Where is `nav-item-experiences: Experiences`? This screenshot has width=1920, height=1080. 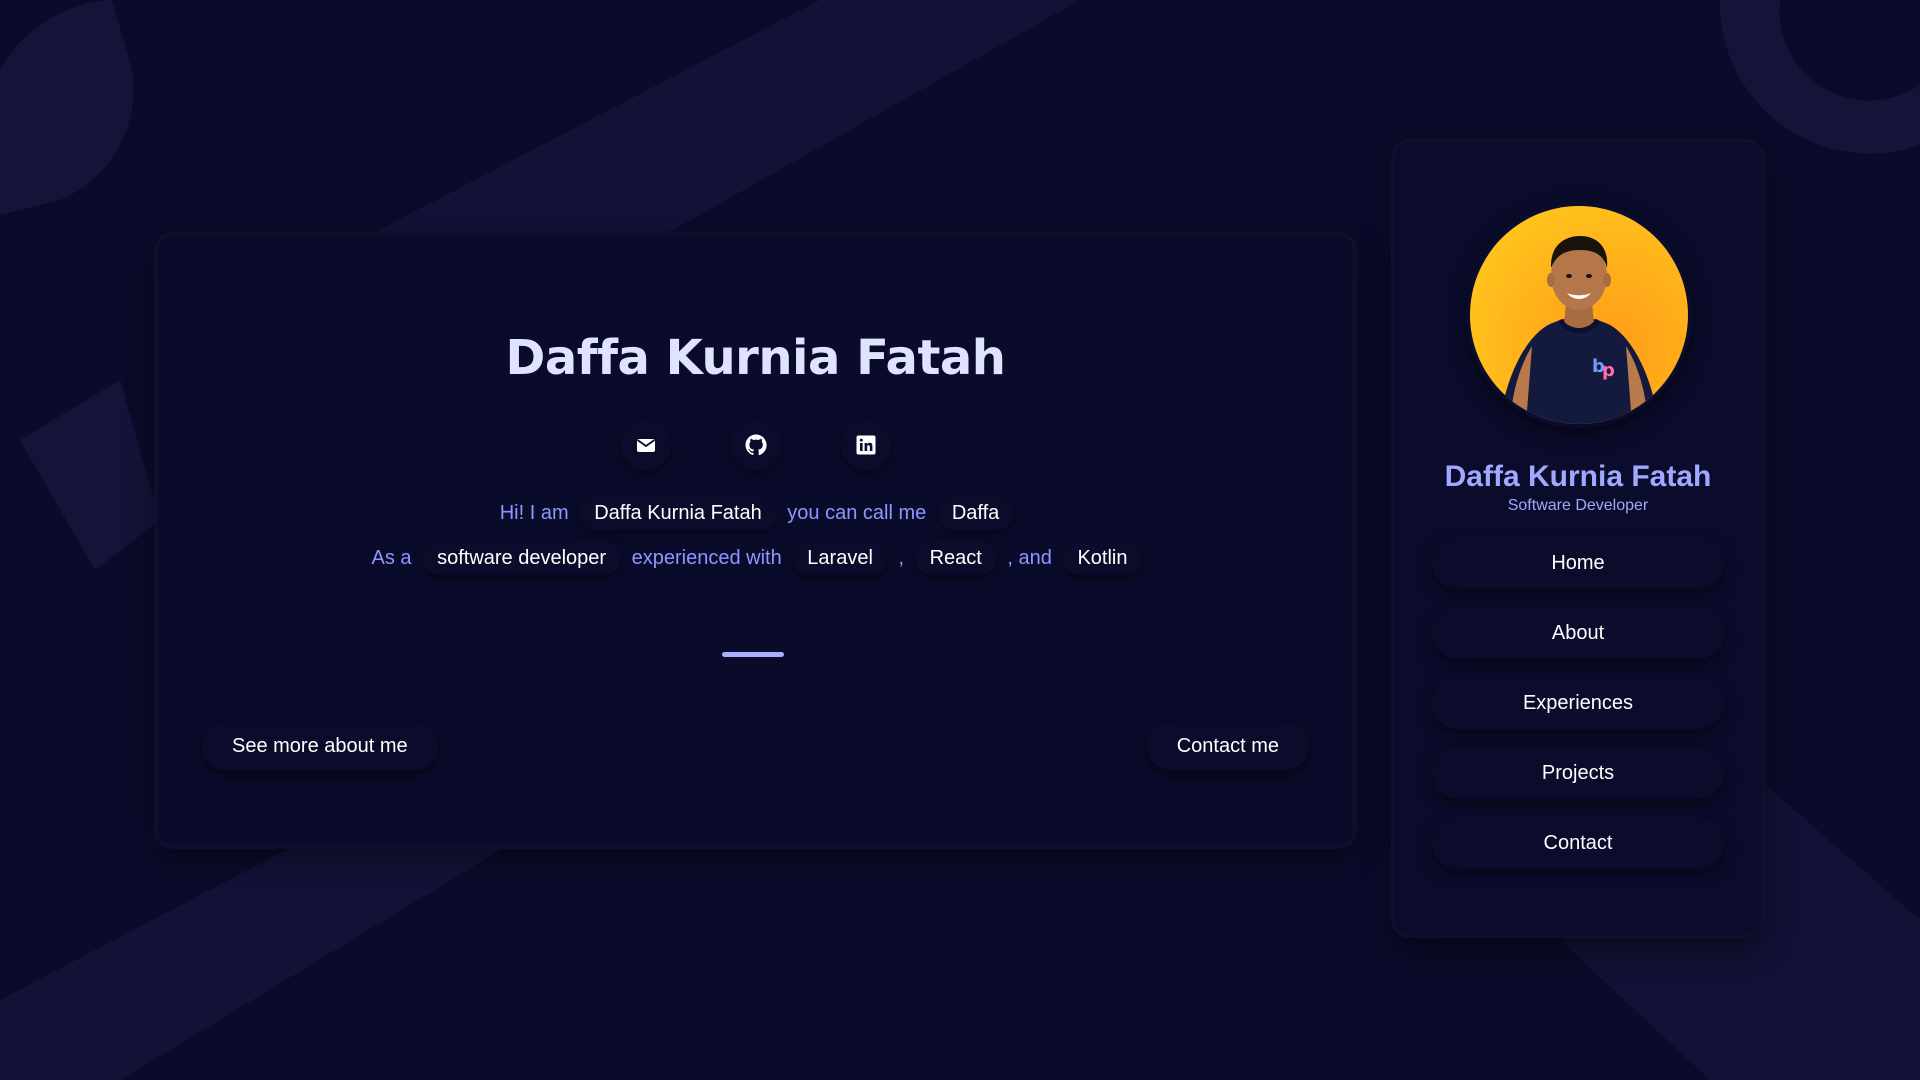 nav-item-experiences: Experiences is located at coordinates (1578, 703).